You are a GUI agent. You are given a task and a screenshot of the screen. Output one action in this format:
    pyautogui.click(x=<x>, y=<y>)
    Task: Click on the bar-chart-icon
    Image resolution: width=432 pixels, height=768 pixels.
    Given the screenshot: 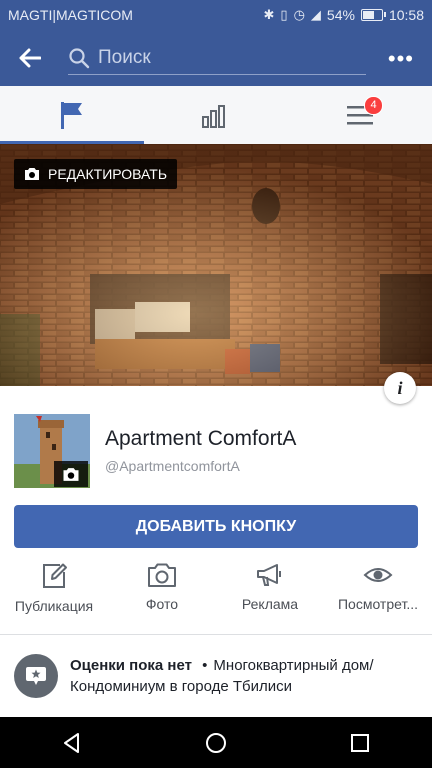 What is the action you would take?
    pyautogui.click(x=213, y=116)
    